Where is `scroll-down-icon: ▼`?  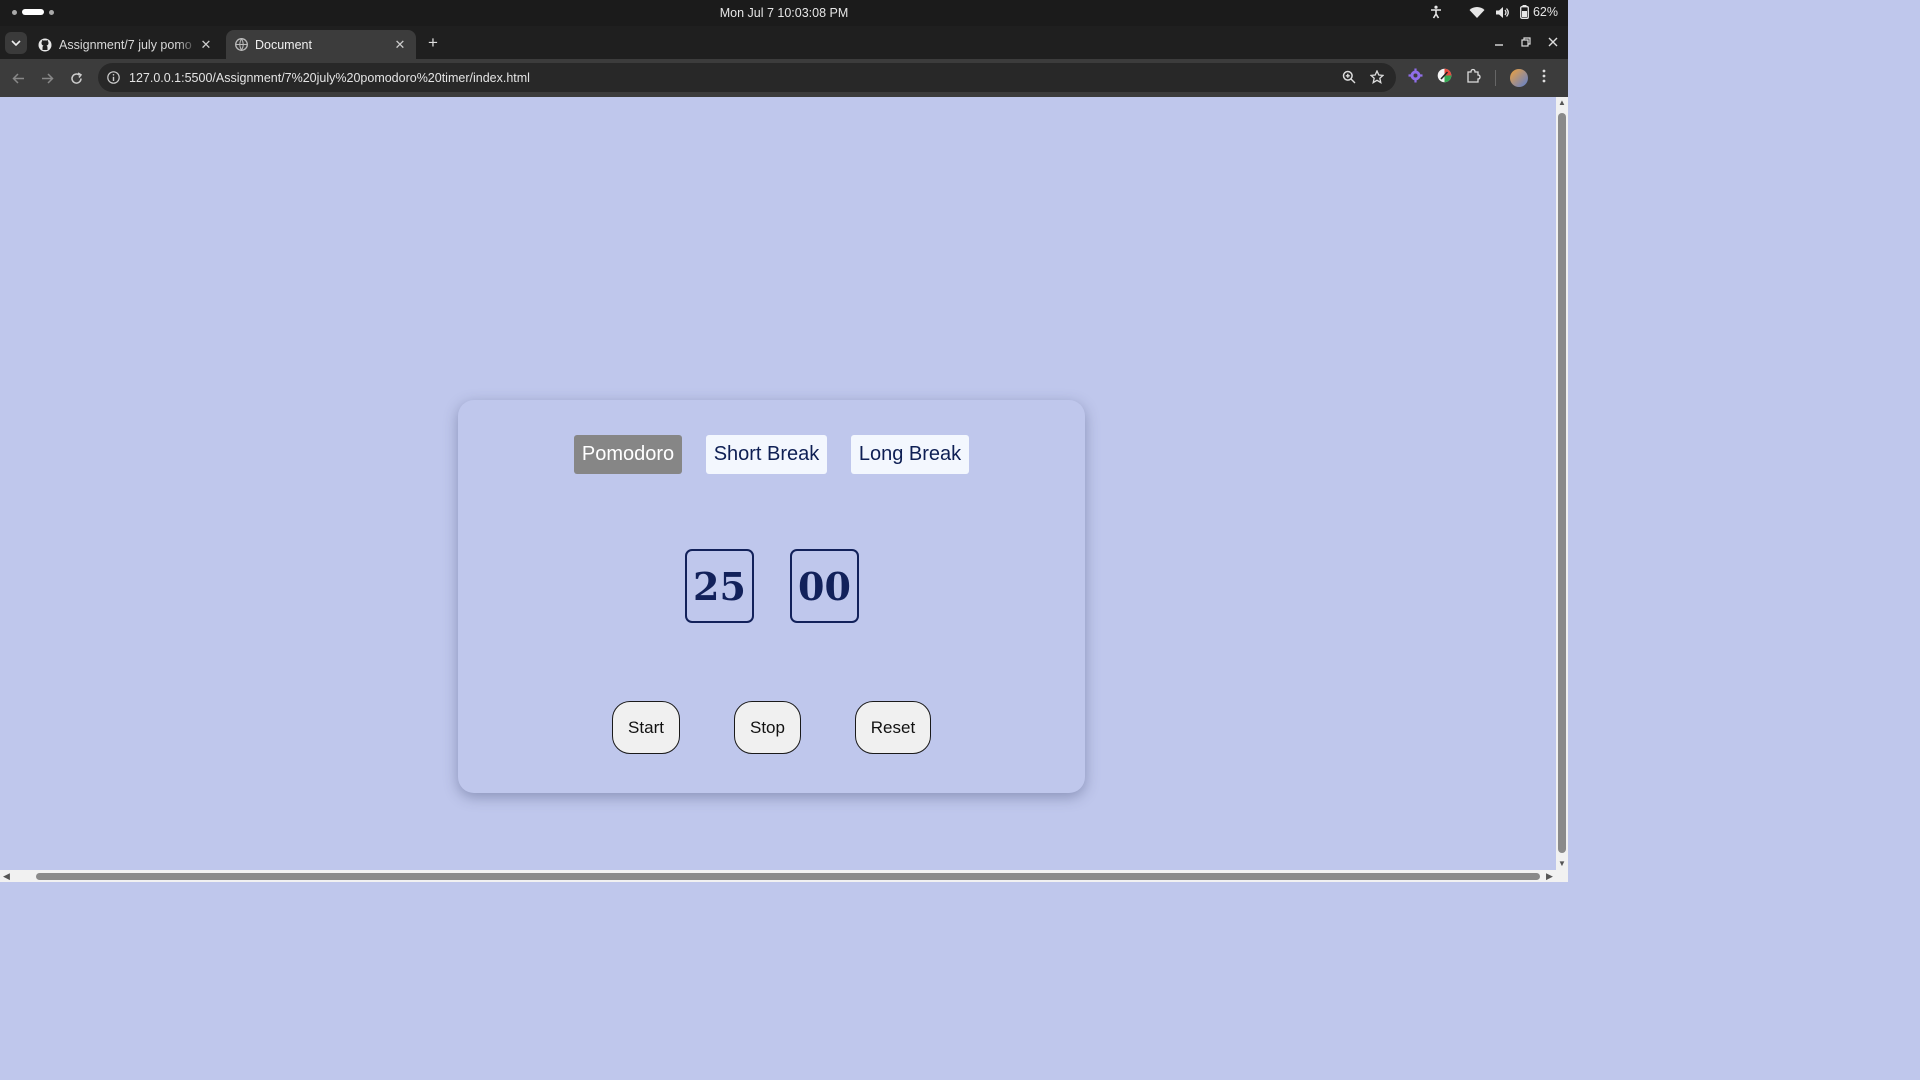 scroll-down-icon: ▼ is located at coordinates (1562, 864).